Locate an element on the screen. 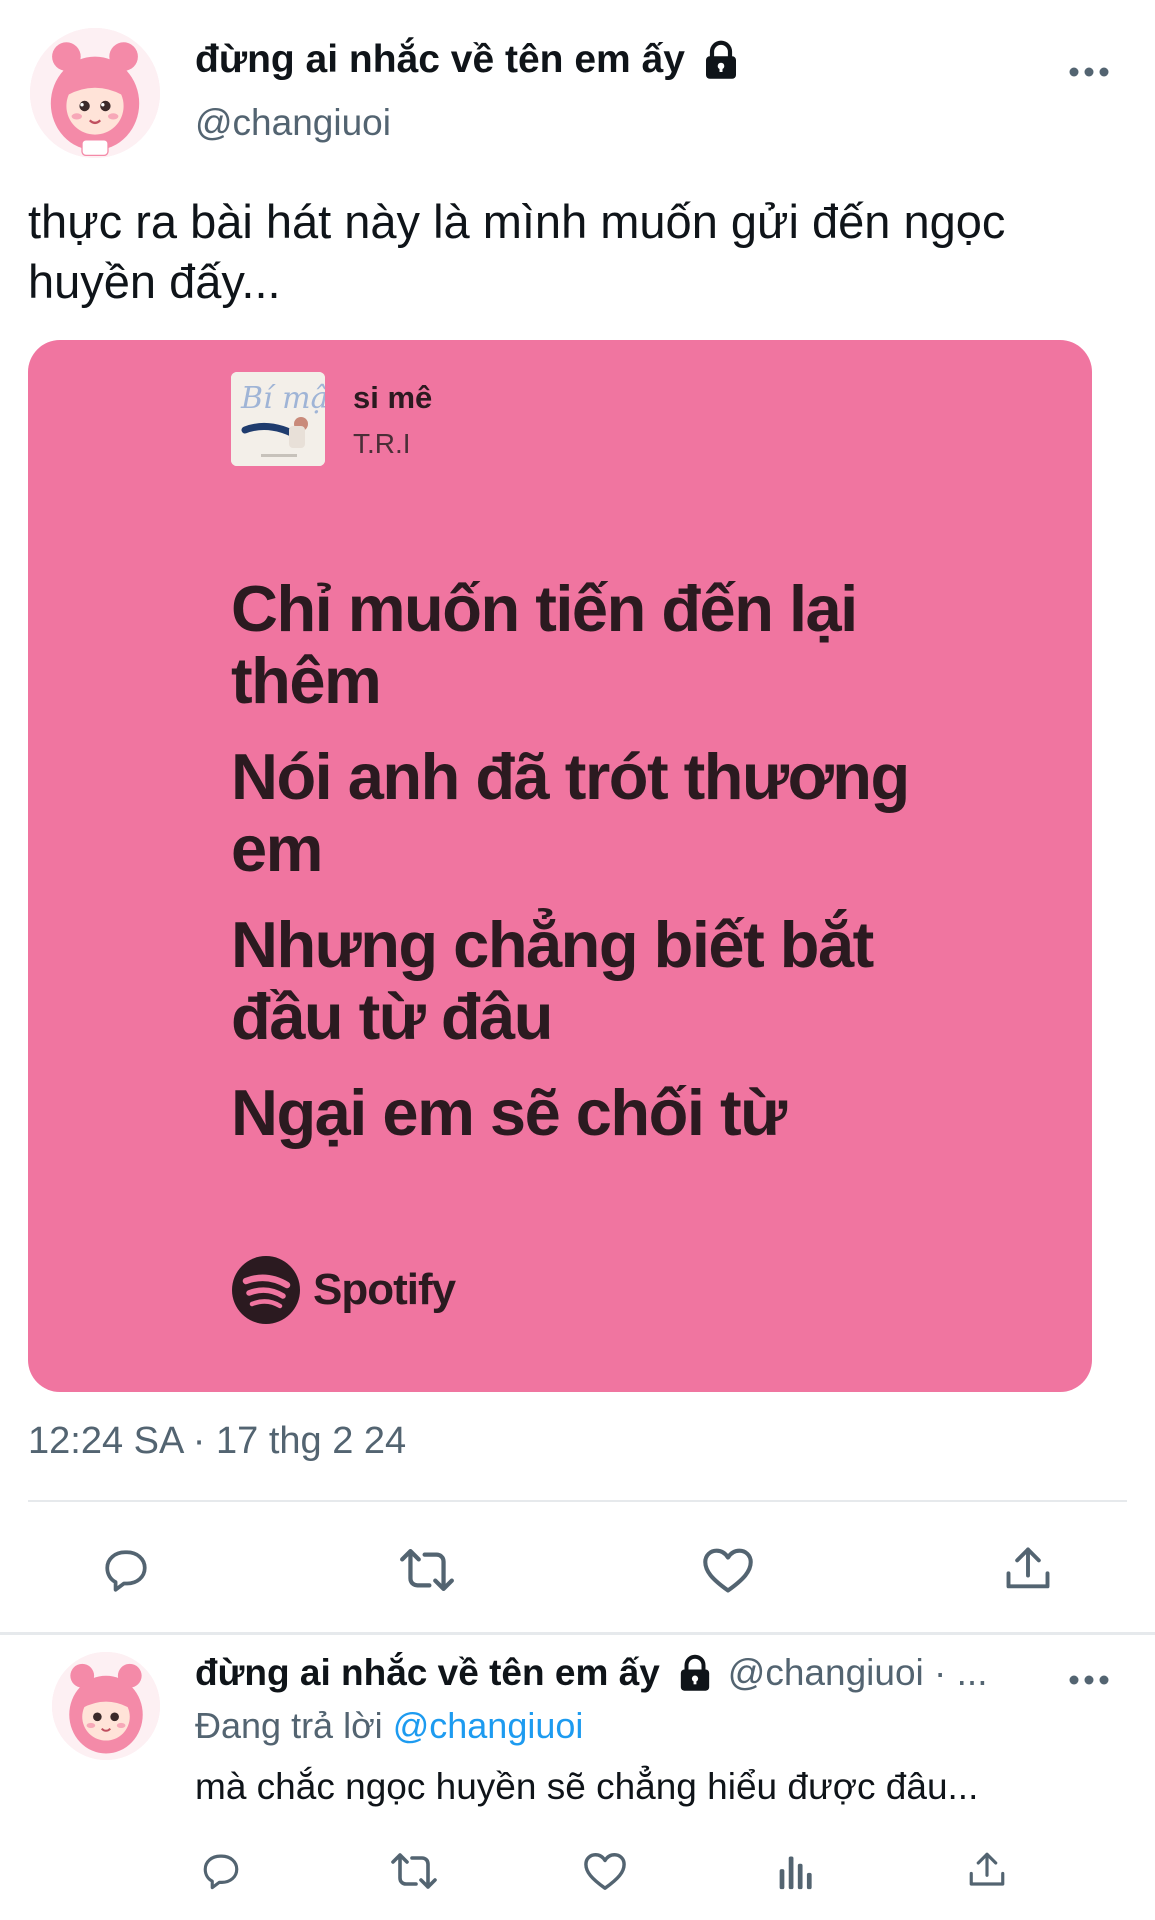 The image size is (1155, 1920). song-title: si mê is located at coordinates (393, 397).